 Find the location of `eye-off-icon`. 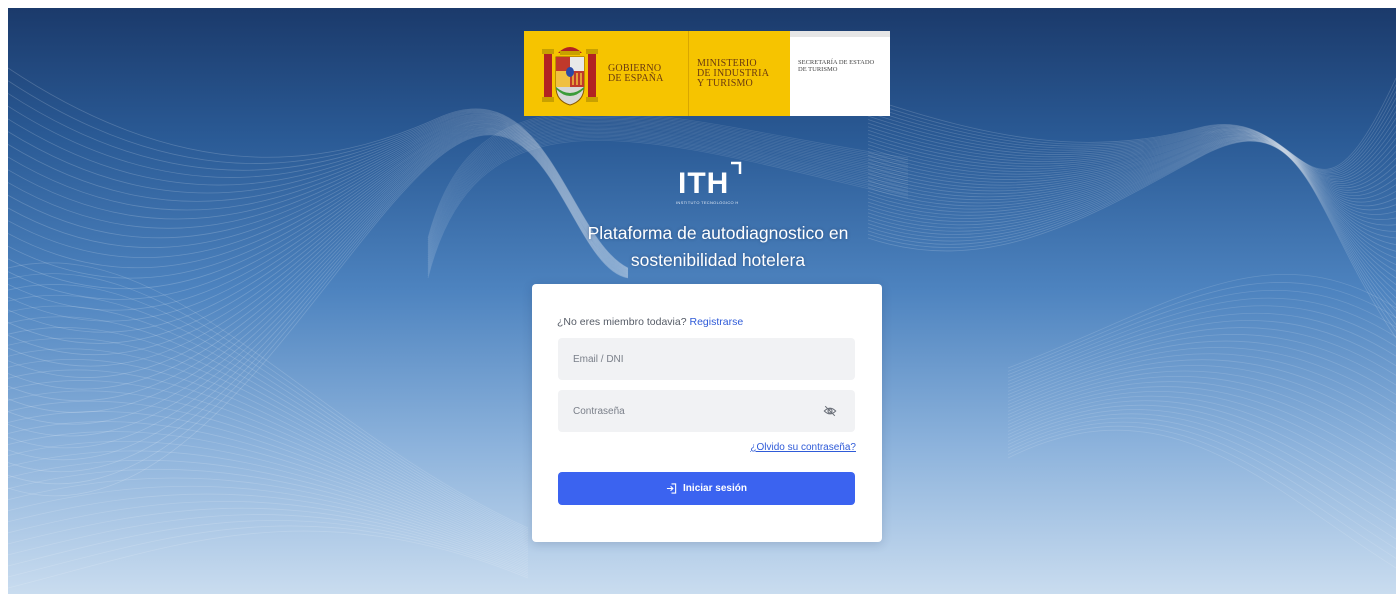

eye-off-icon is located at coordinates (830, 411).